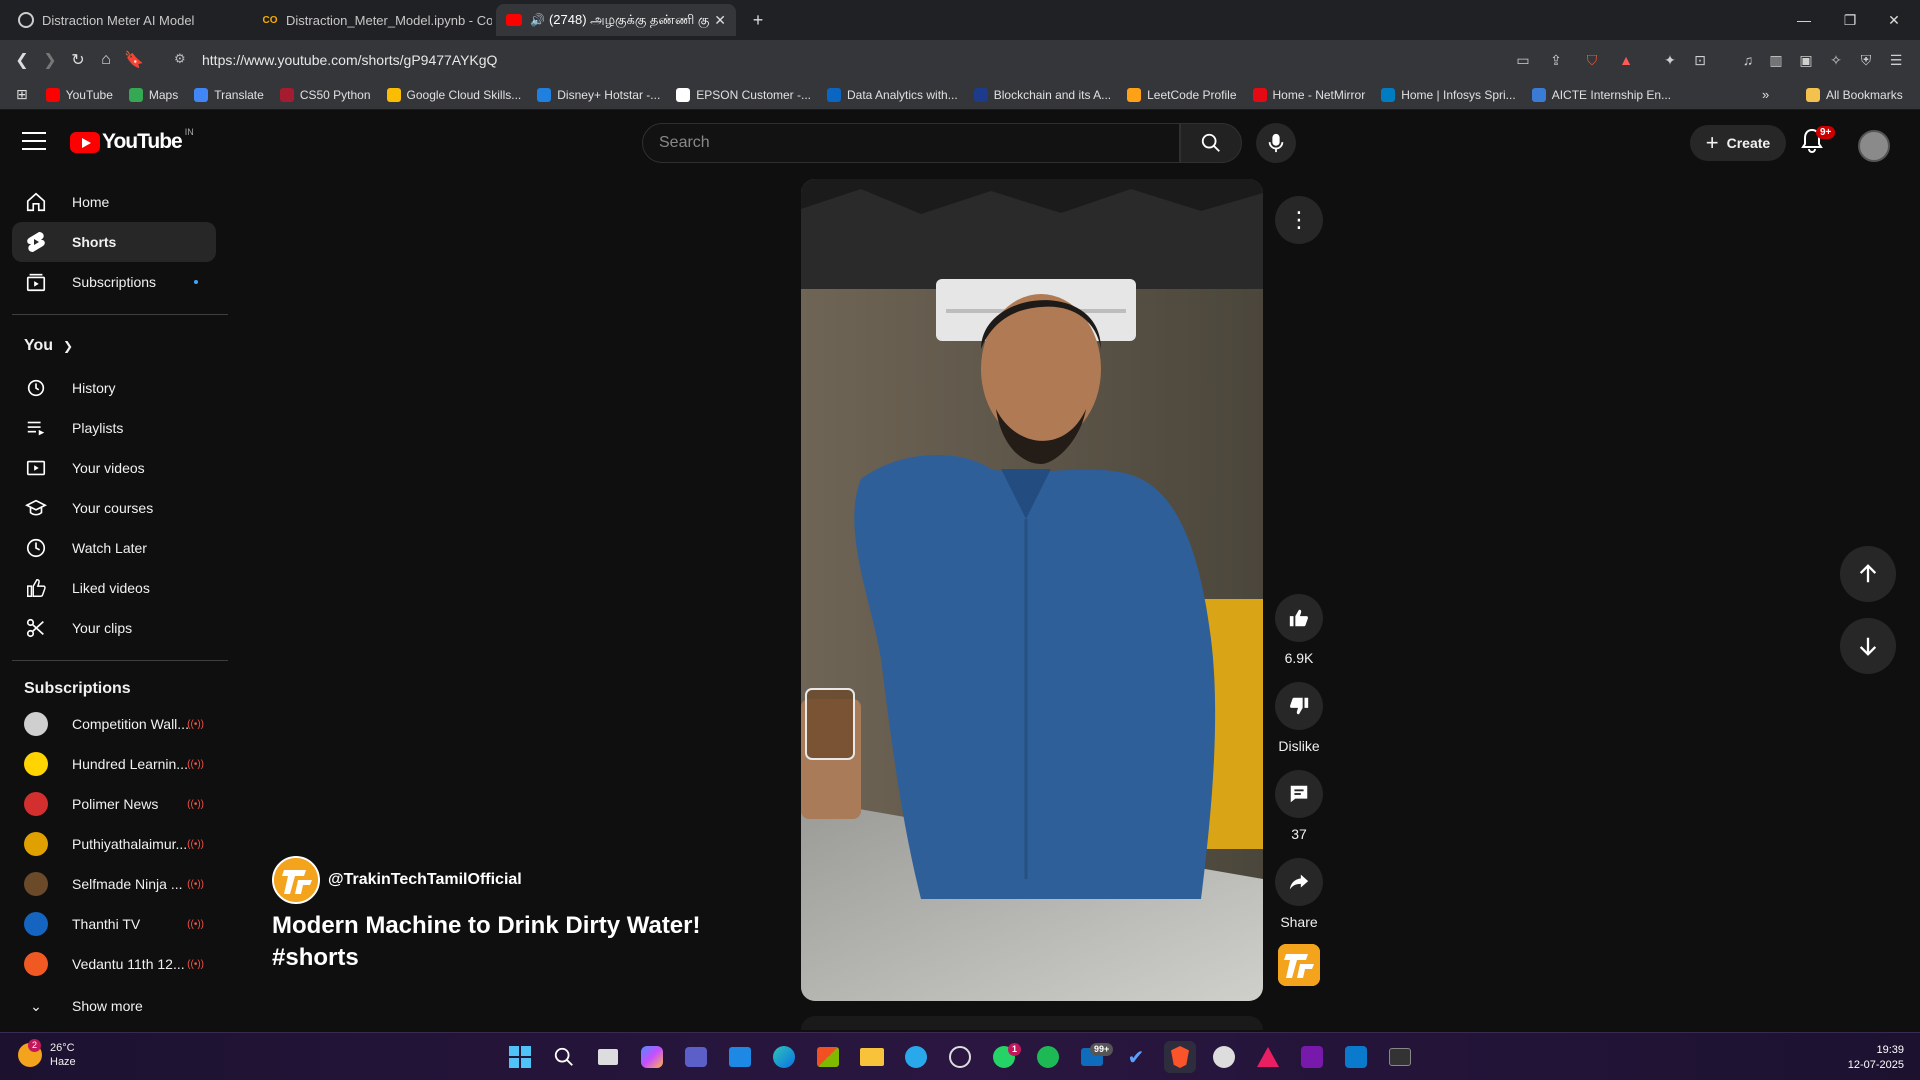  Describe the element at coordinates (911, 143) in the screenshot. I see `search-input: Search` at that location.